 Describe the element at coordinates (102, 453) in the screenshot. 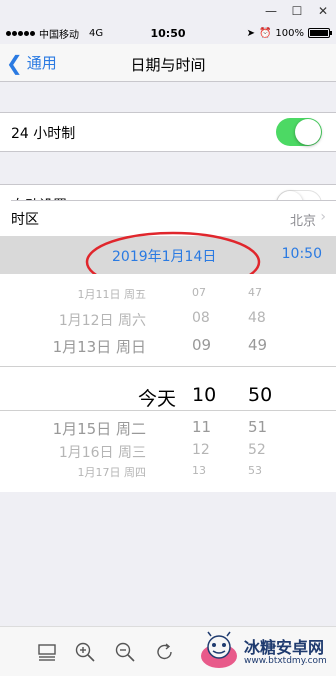

I see `picker-date: 1月16日 周三` at that location.